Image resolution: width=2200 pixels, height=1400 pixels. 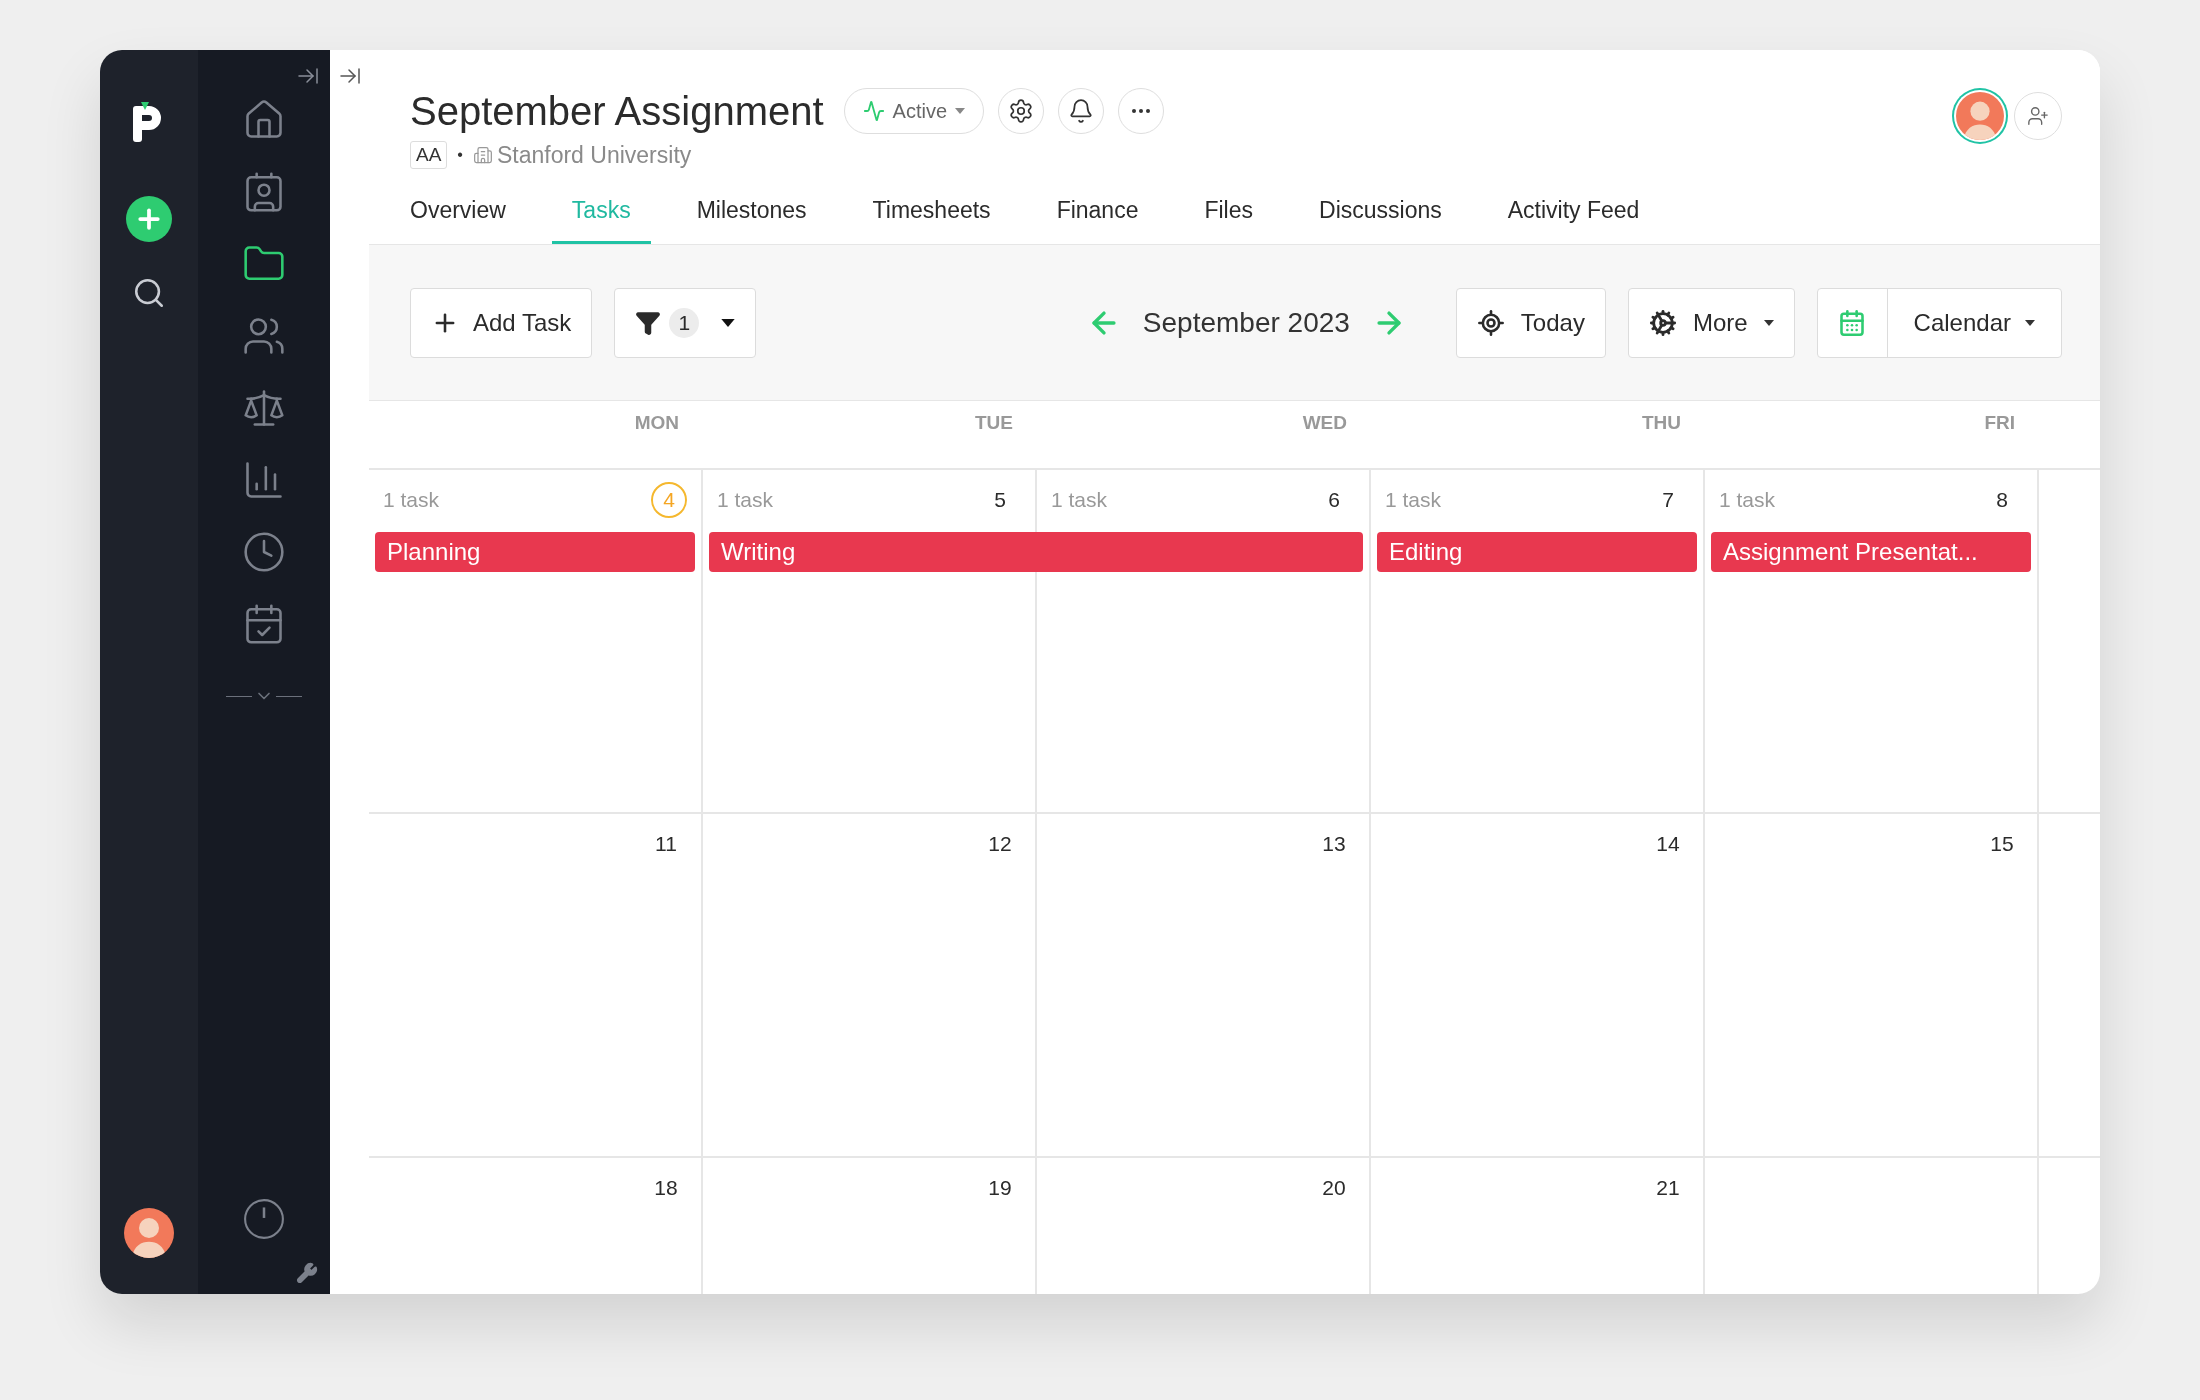 I want to click on bell-icon, so click(x=1081, y=111).